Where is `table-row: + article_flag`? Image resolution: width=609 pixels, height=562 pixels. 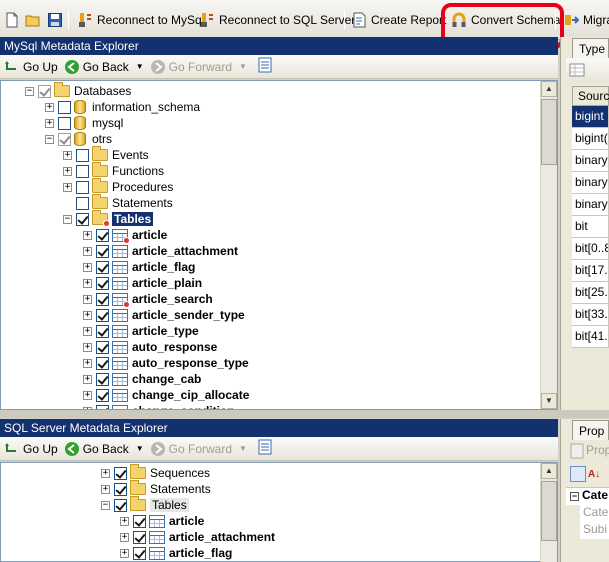
table-row: + article_flag is located at coordinates (176, 553).